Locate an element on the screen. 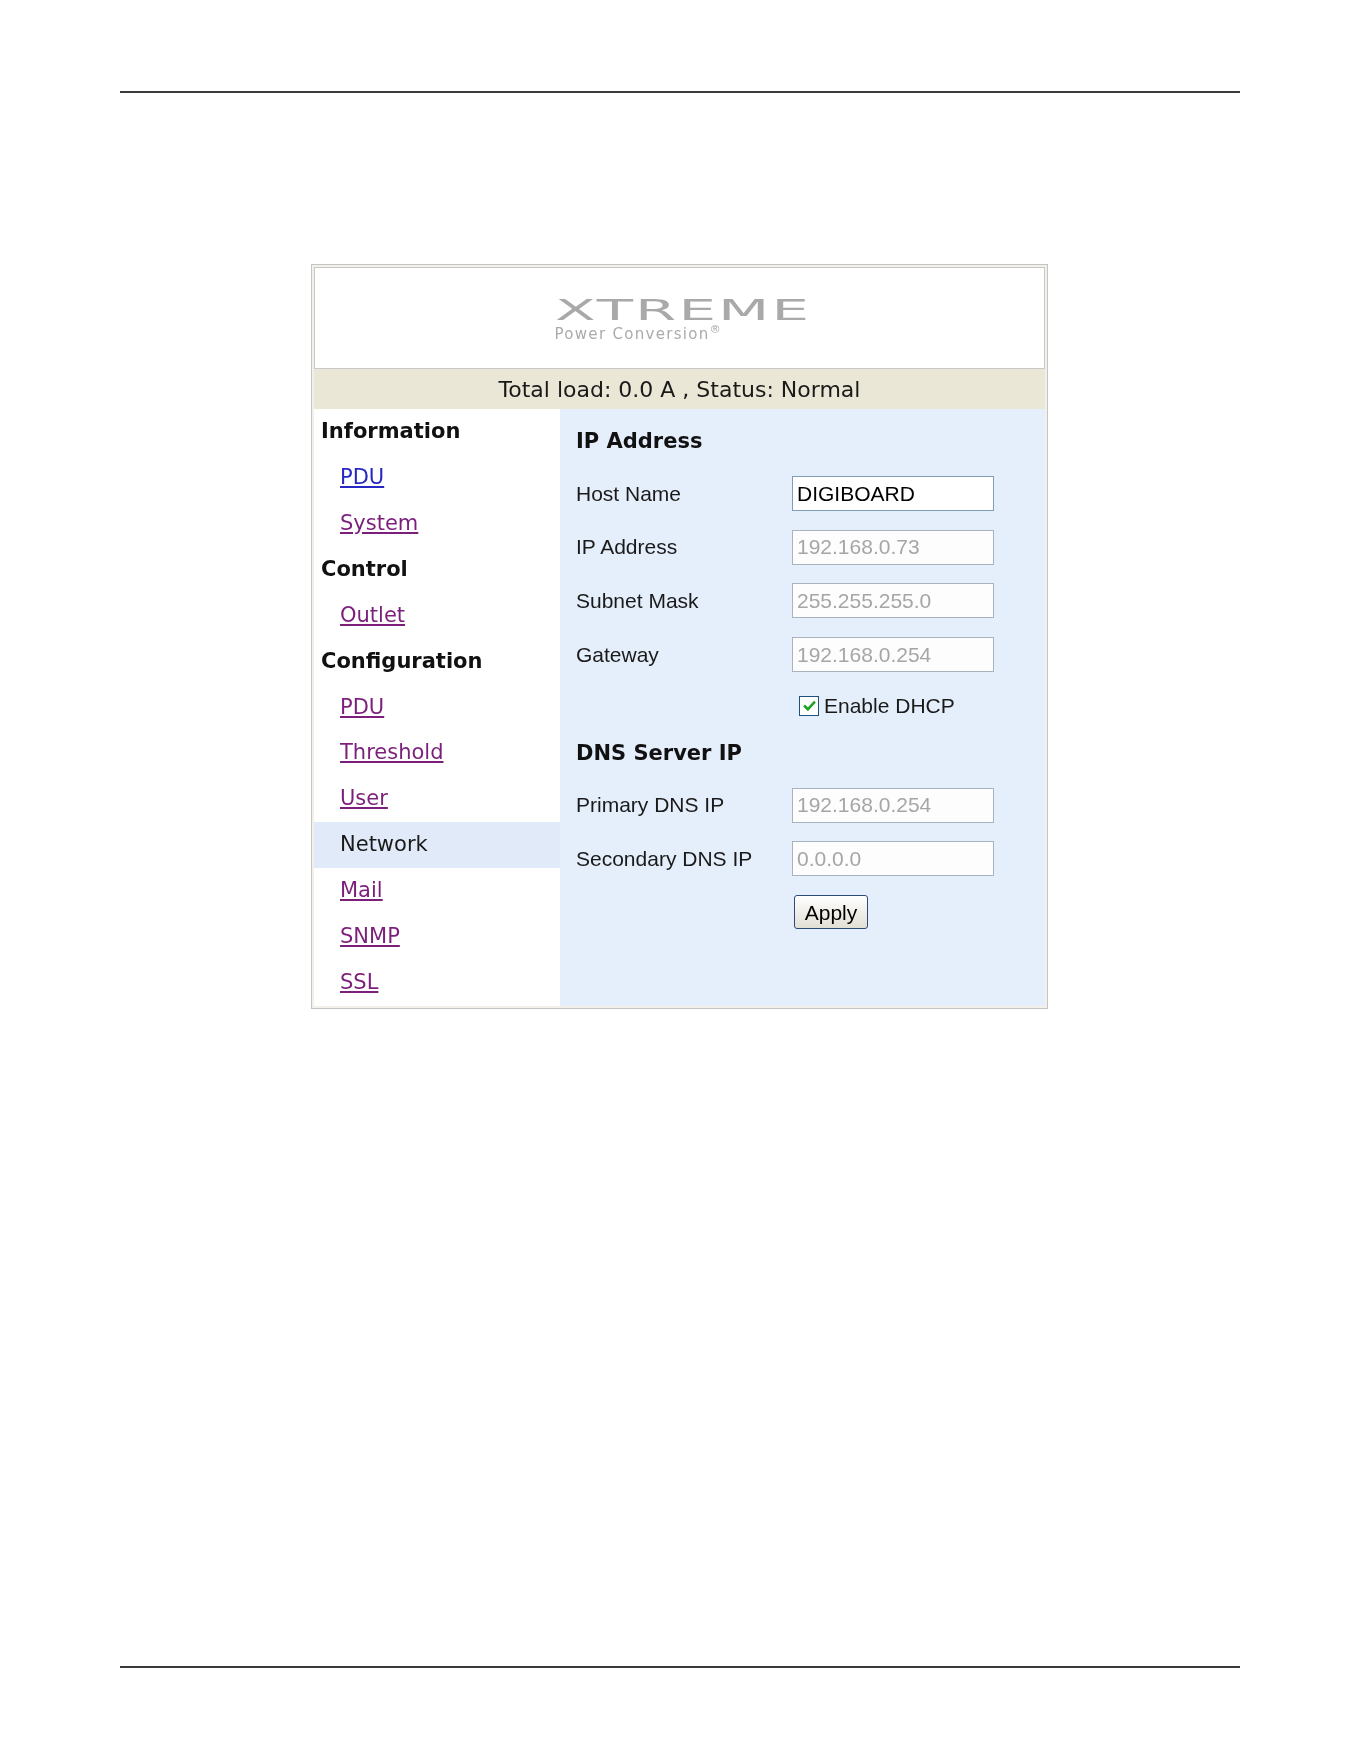 The width and height of the screenshot is (1361, 1761). field-label: Subnet Mask is located at coordinates (637, 600).